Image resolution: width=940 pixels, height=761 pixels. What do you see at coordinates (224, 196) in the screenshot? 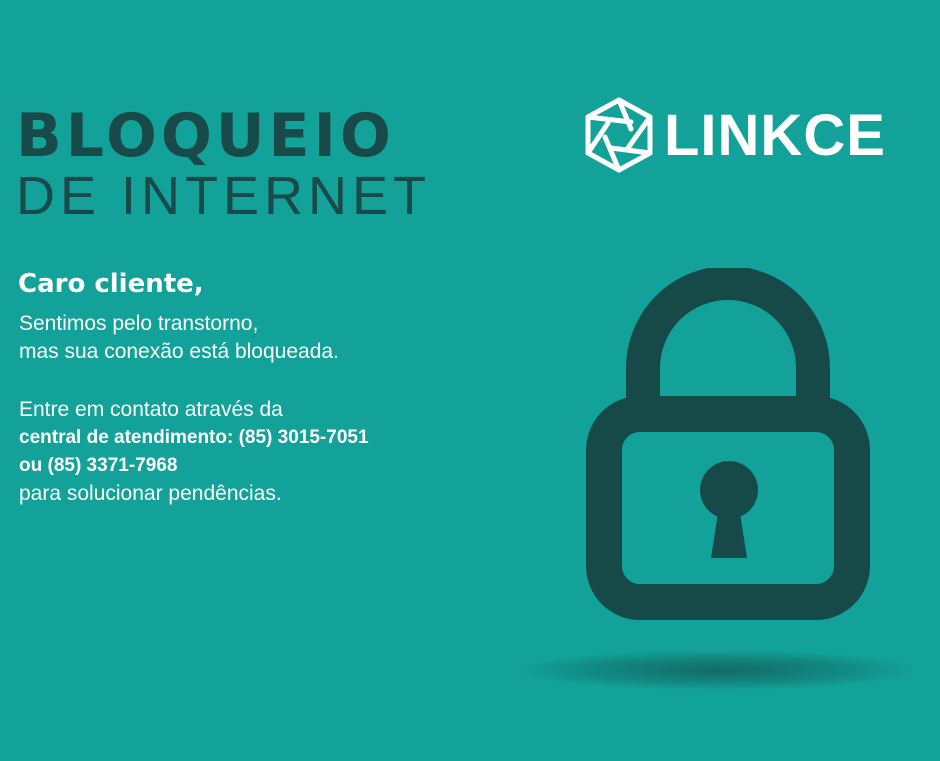
I see `title-line-de-internet: DE INTERNET` at bounding box center [224, 196].